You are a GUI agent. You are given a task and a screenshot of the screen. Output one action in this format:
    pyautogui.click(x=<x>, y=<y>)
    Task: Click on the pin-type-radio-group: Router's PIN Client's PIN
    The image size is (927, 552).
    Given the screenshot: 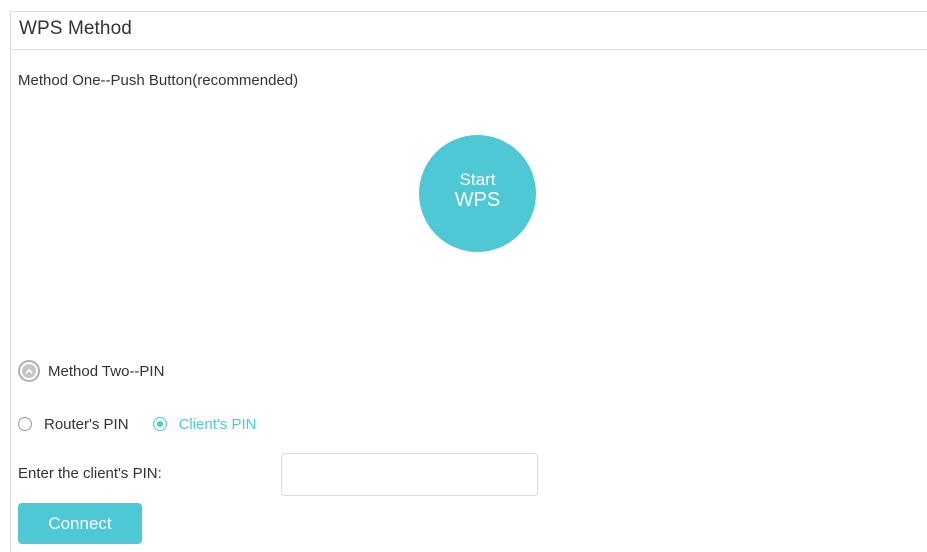 What is the action you would take?
    pyautogui.click(x=137, y=424)
    